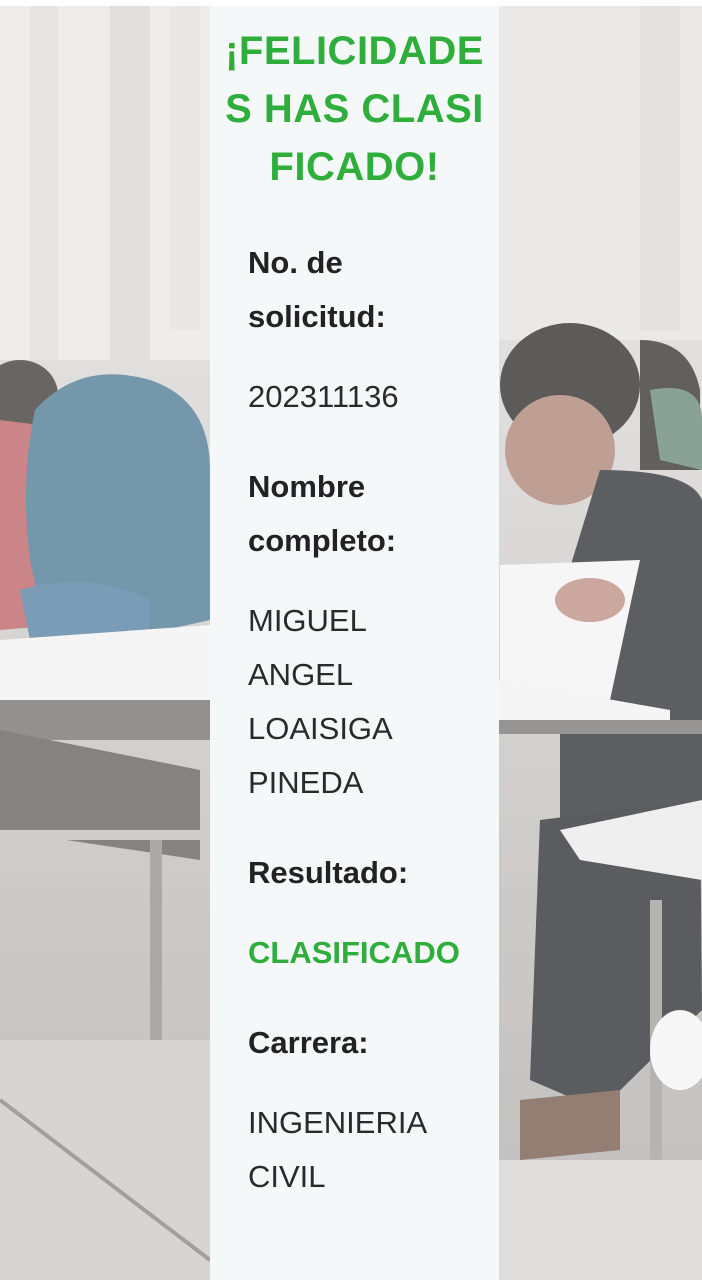 The image size is (702, 1280). I want to click on full-name-value: MIGUEL ANGEL LOAISIGA PINEDA, so click(320, 701).